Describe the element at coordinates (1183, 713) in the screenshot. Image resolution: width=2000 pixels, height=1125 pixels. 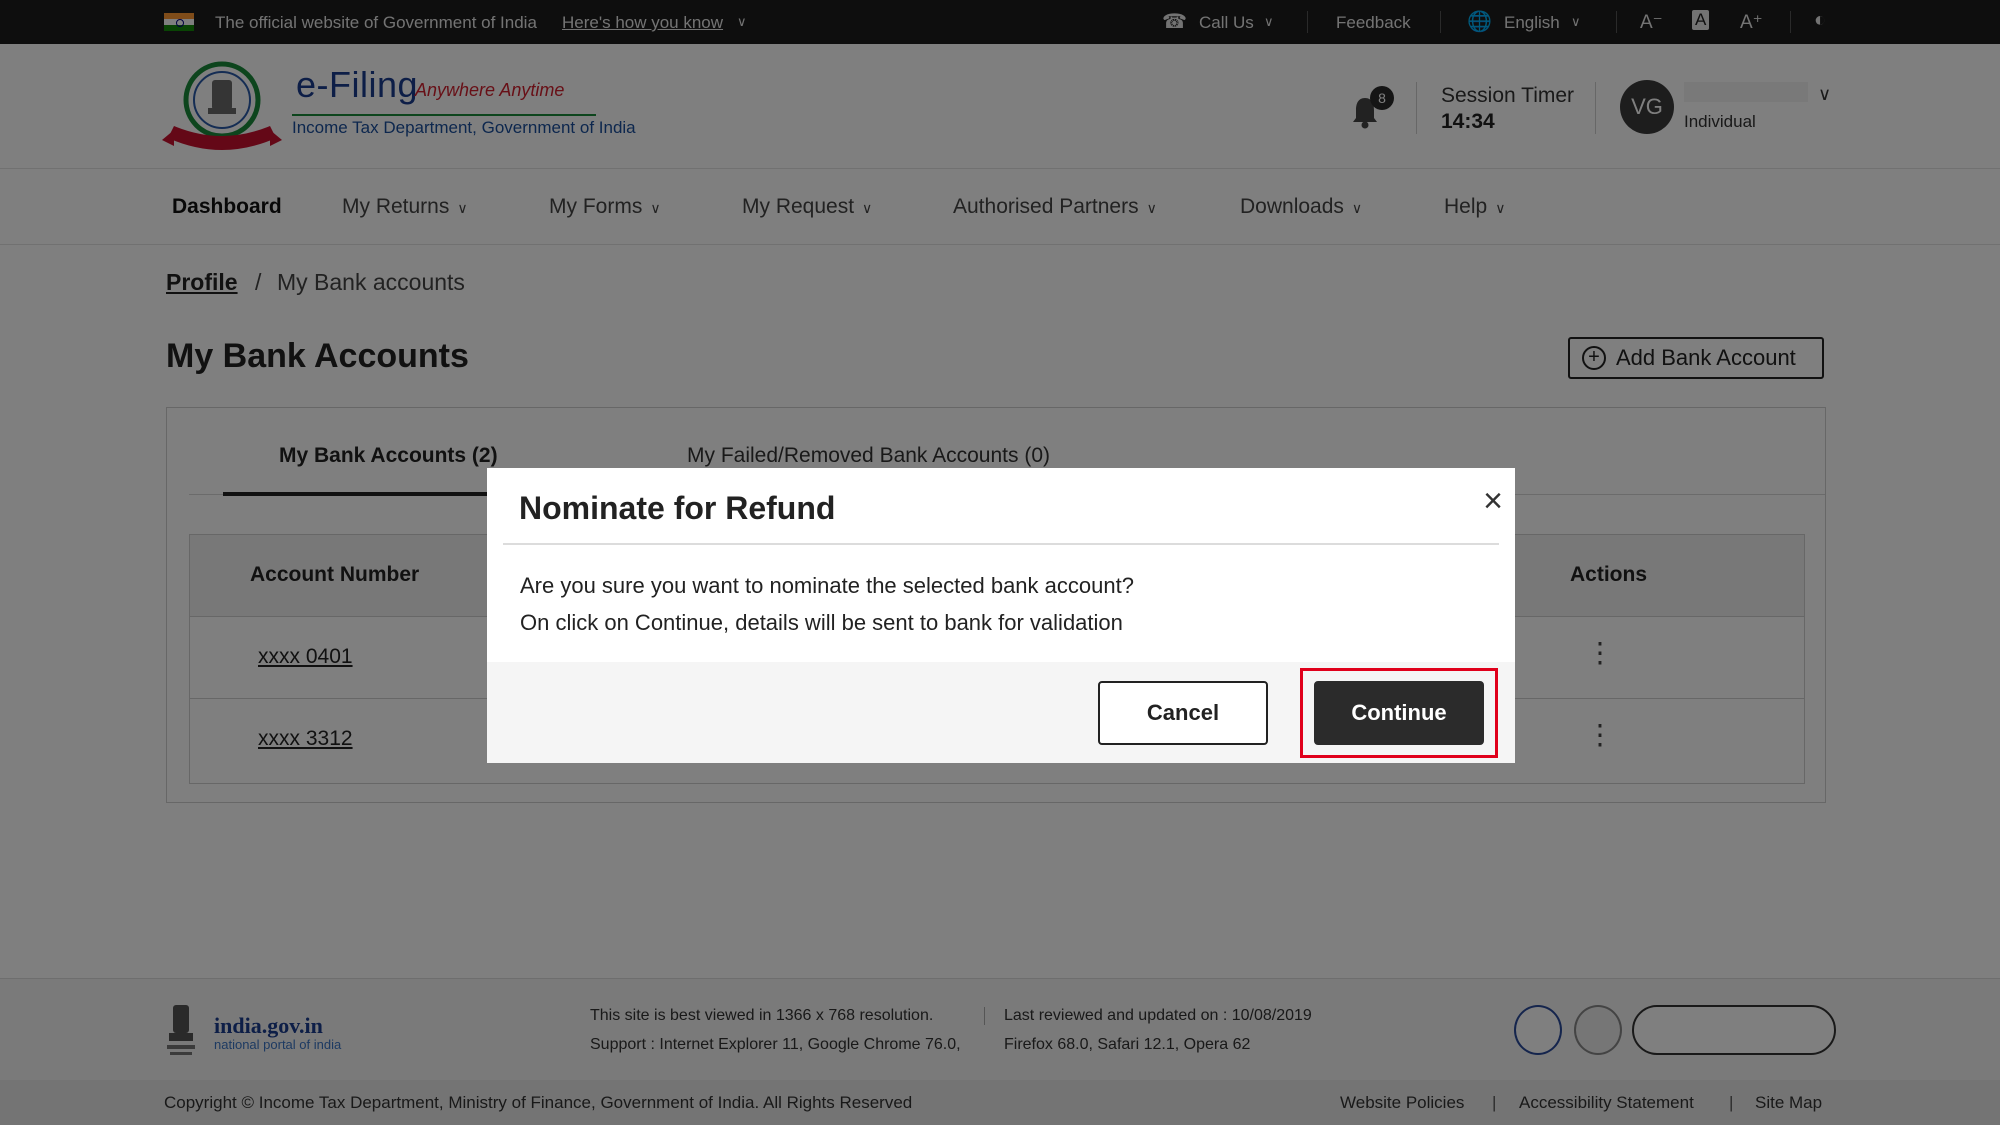
I see `cancel-button: Cancel` at that location.